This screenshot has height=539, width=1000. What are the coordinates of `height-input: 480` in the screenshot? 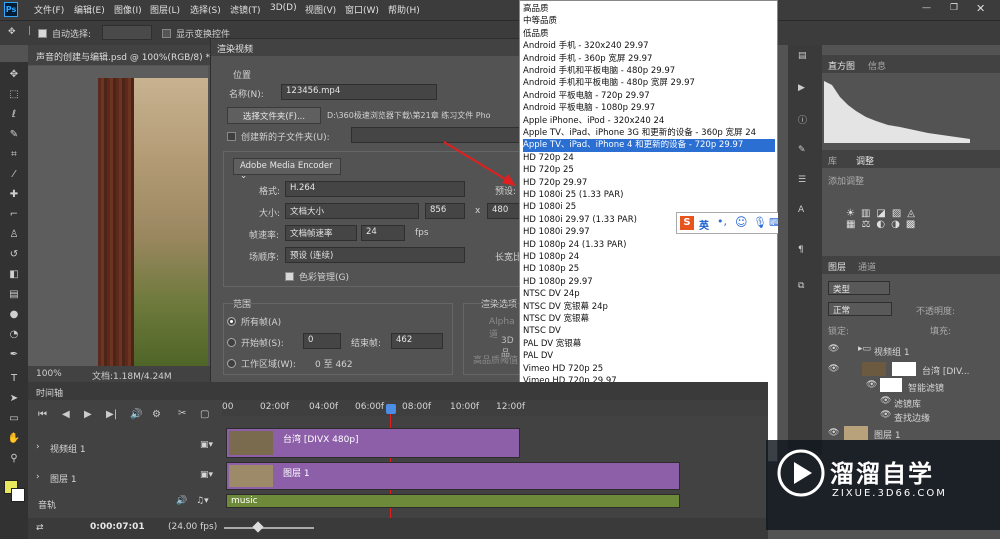 It's located at (504, 211).